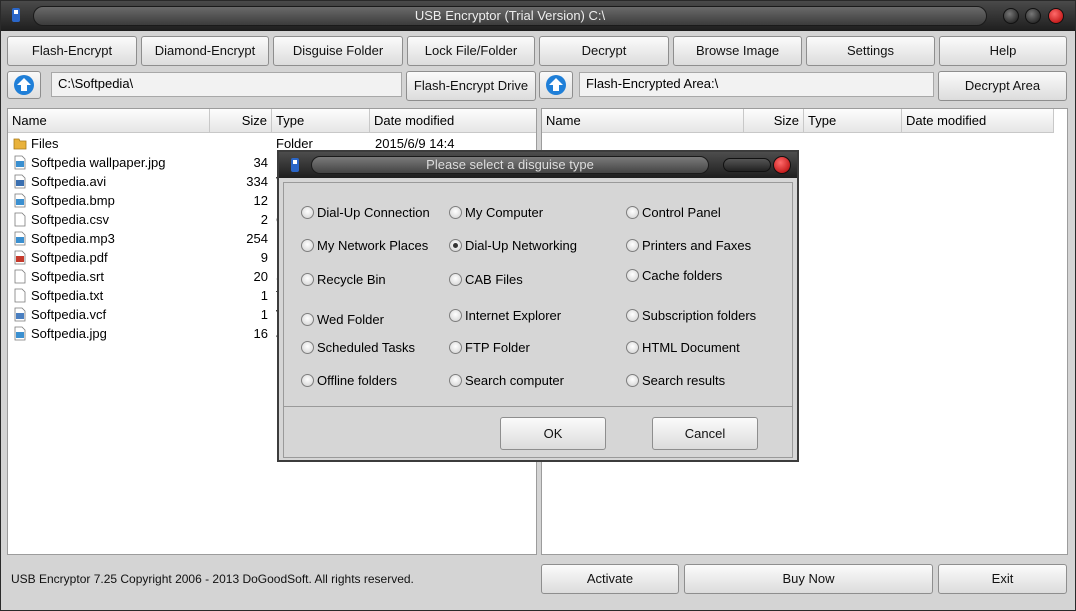  What do you see at coordinates (538, 165) in the screenshot?
I see `dialog-title-bar: Please select a disguise type` at bounding box center [538, 165].